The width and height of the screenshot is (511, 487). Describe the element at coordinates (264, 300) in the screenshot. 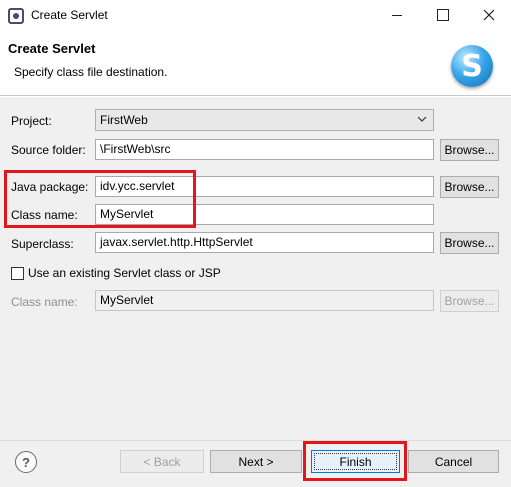

I see `existing-class-name-field: MyServlet` at that location.